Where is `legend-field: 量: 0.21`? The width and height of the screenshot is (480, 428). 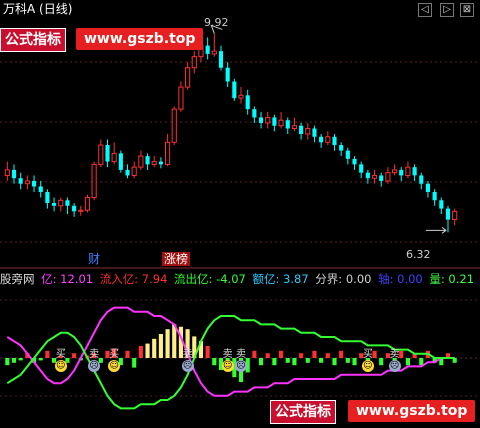
legend-field: 量: 0.21 is located at coordinates (450, 279).